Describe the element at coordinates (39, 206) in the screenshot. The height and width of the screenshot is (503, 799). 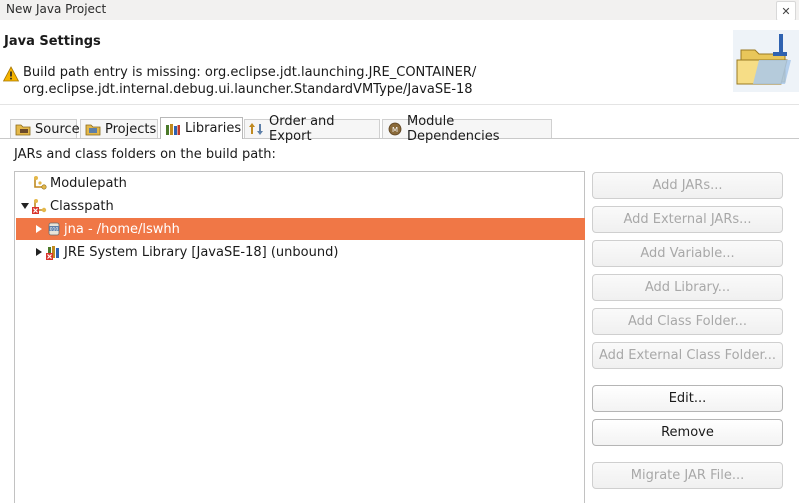
I see `classpath-icon` at that location.